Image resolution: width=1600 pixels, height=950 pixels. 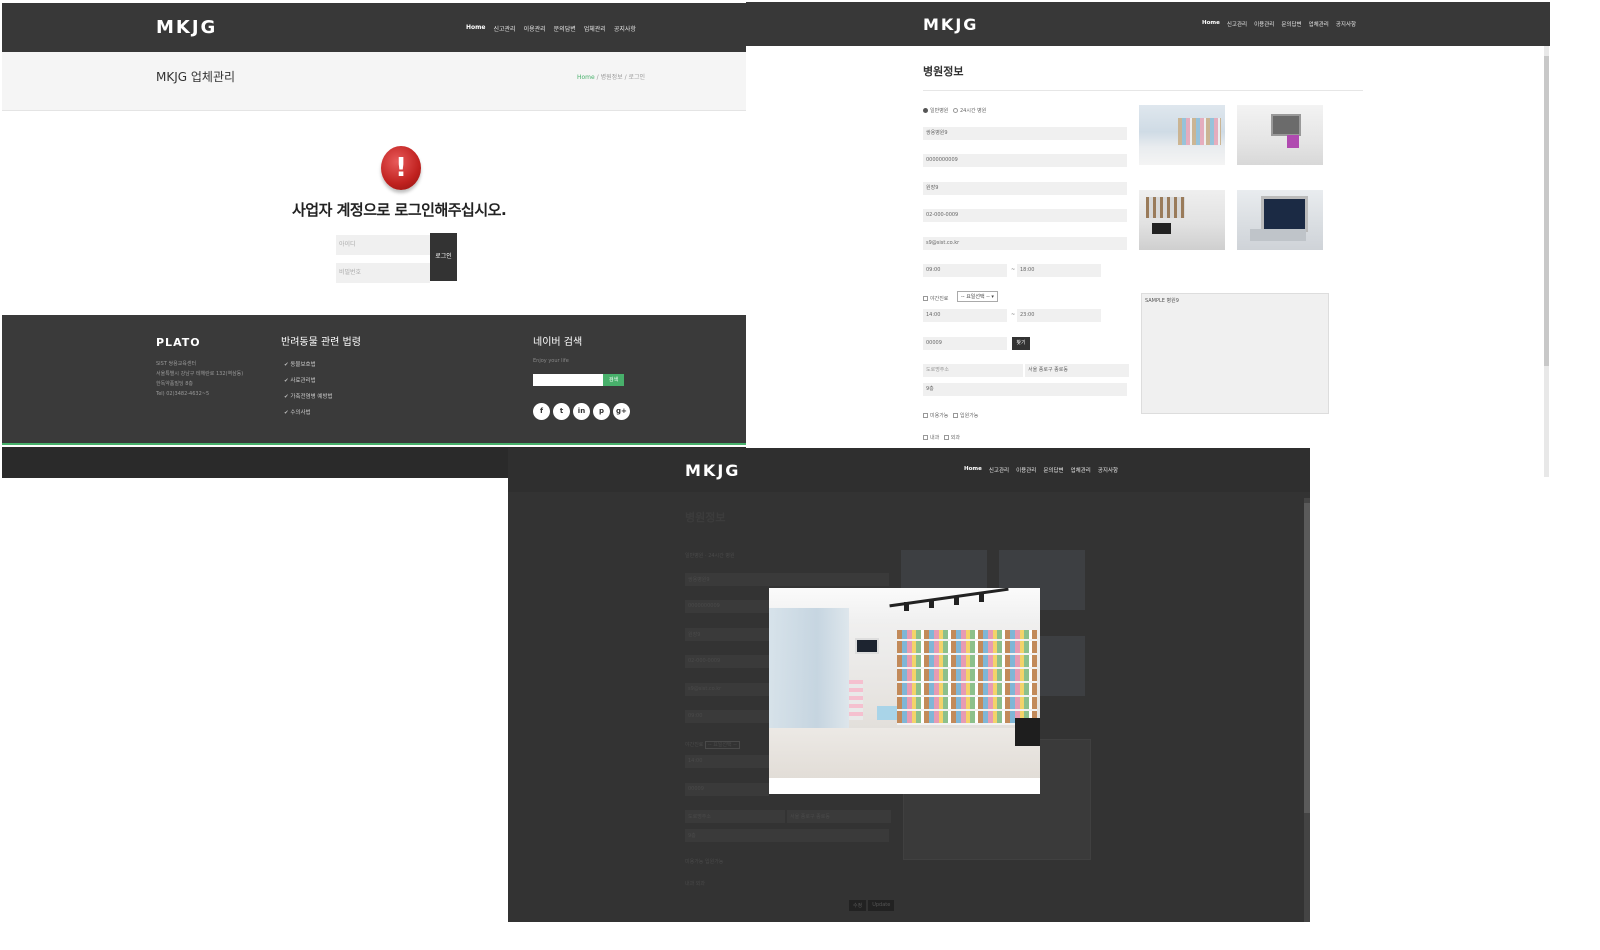 What do you see at coordinates (925, 437) in the screenshot?
I see `internal-checkbox` at bounding box center [925, 437].